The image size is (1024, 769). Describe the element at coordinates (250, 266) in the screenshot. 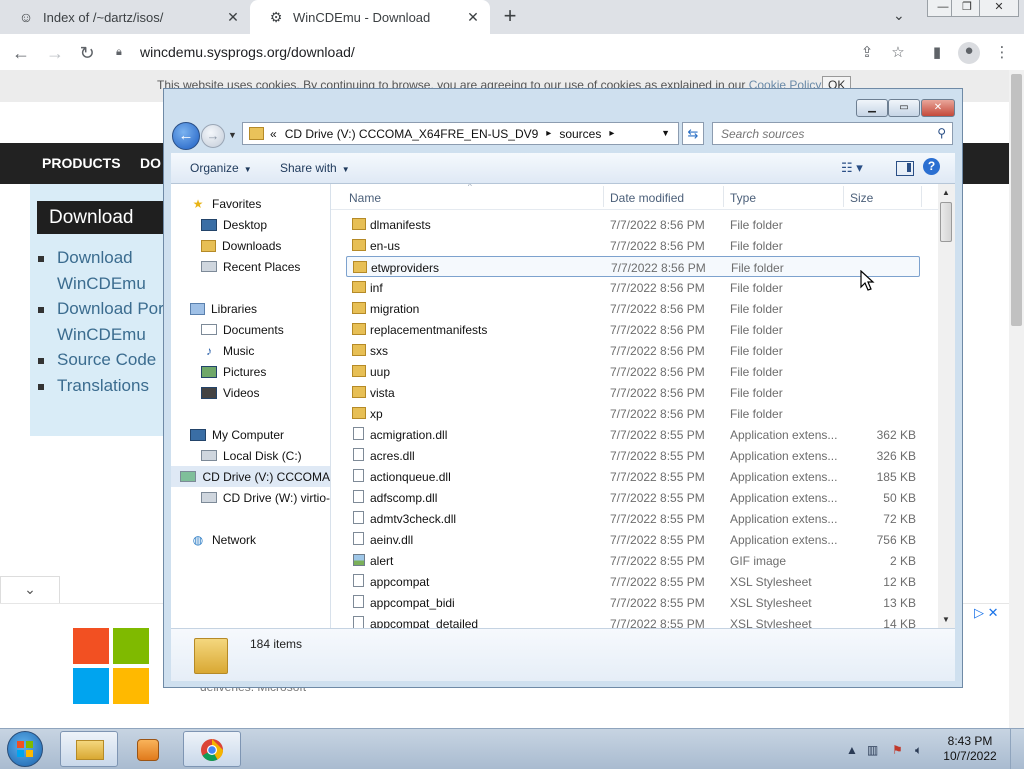

I see `nav-recent-places: Recent Places` at that location.